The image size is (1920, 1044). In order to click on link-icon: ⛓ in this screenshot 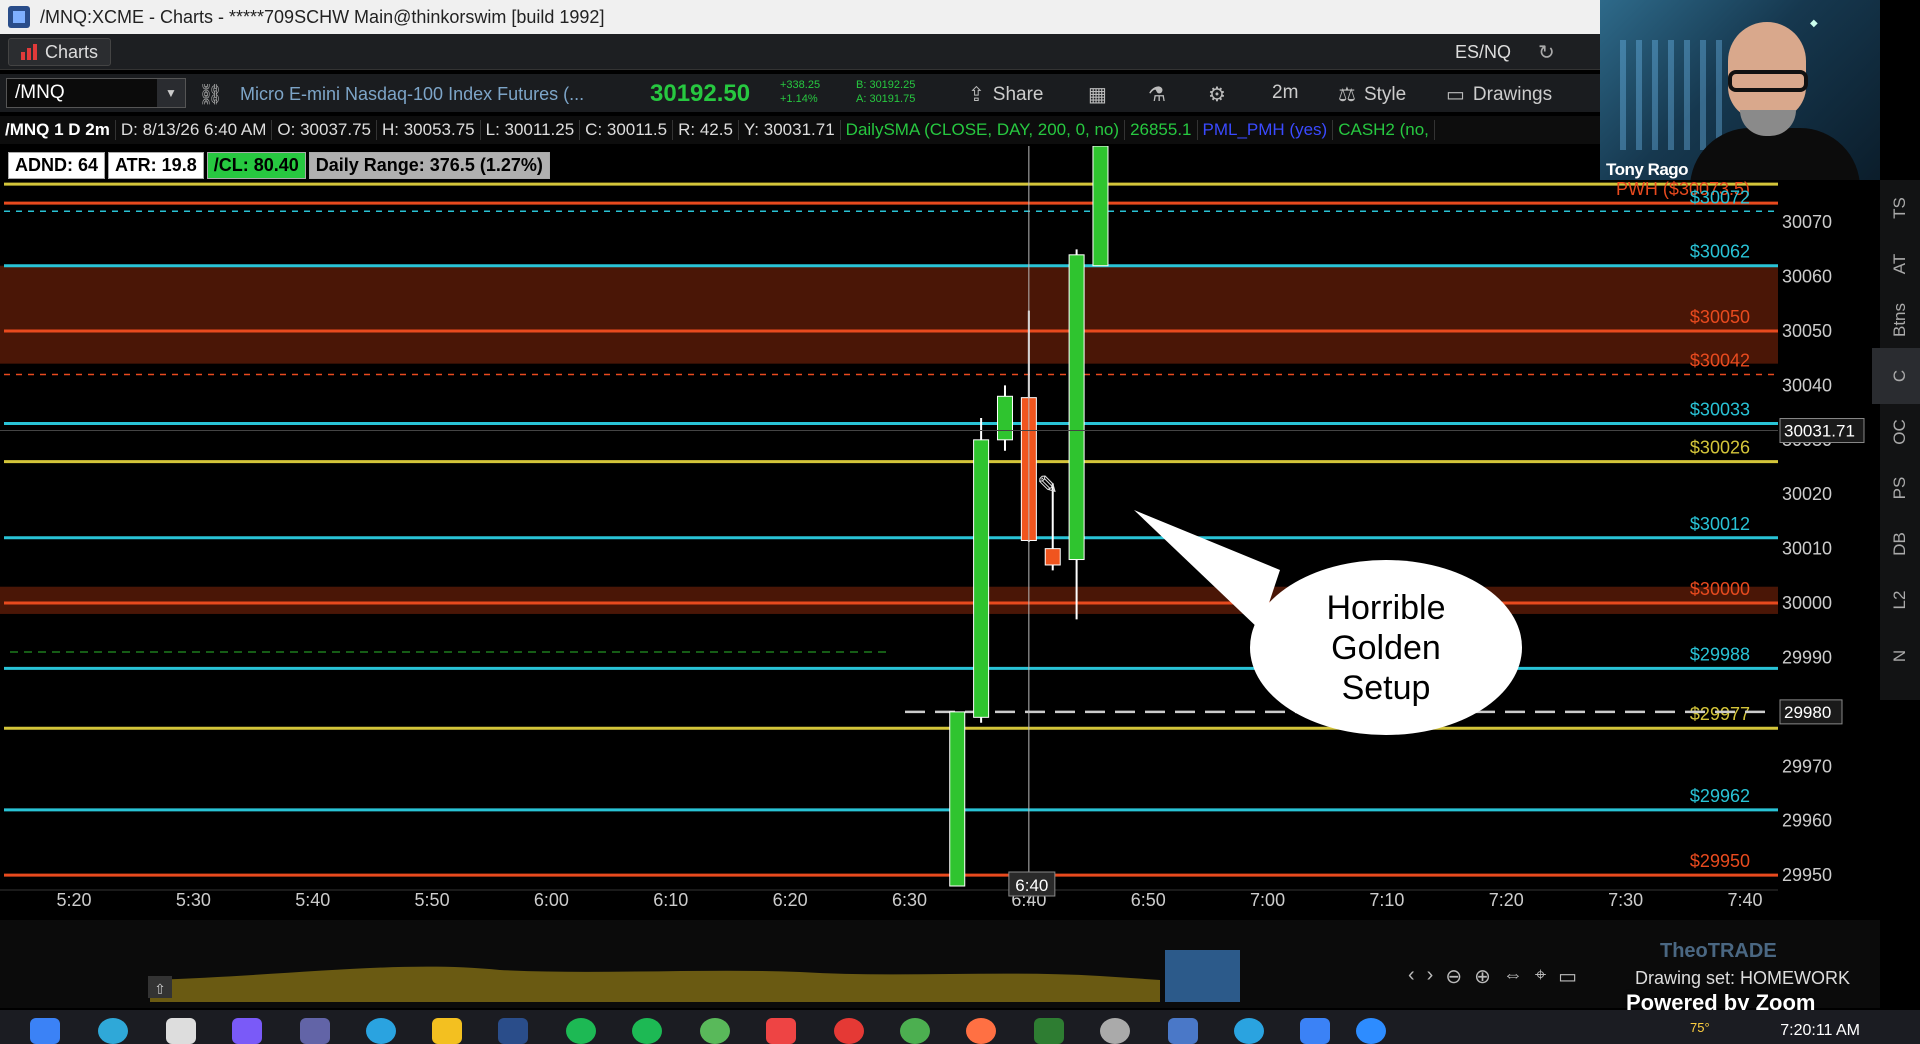, I will do `click(210, 94)`.